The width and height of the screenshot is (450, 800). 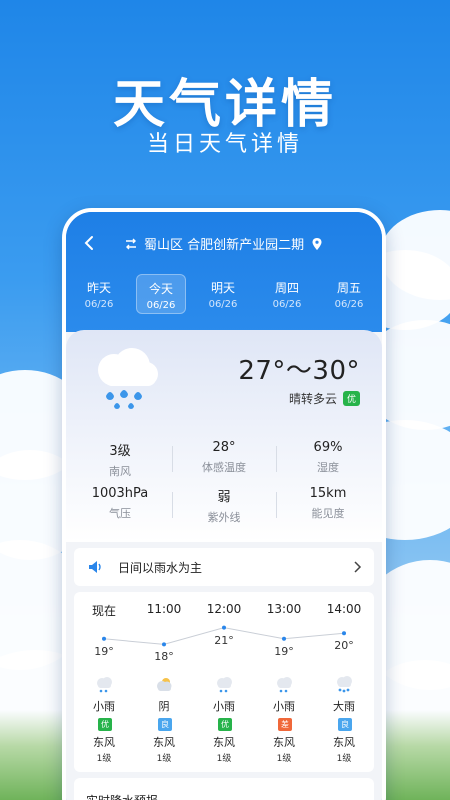 I want to click on hour-temperature: 21°, so click(x=224, y=640).